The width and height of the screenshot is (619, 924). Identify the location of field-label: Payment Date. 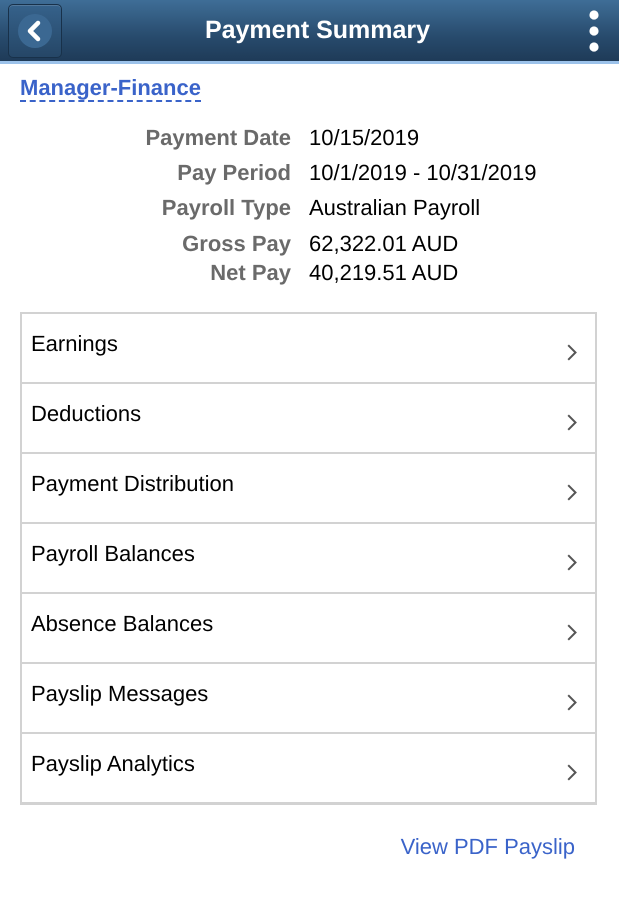
(217, 138).